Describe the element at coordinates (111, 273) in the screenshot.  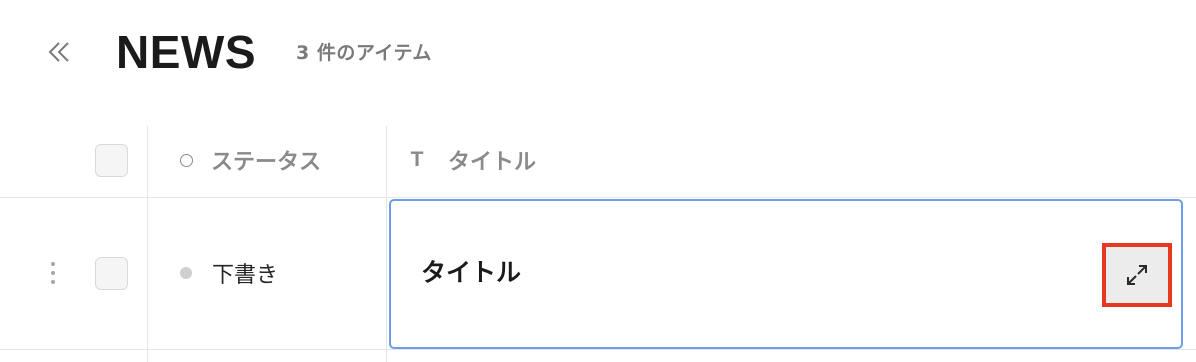
I see `row-select-checkbox` at that location.